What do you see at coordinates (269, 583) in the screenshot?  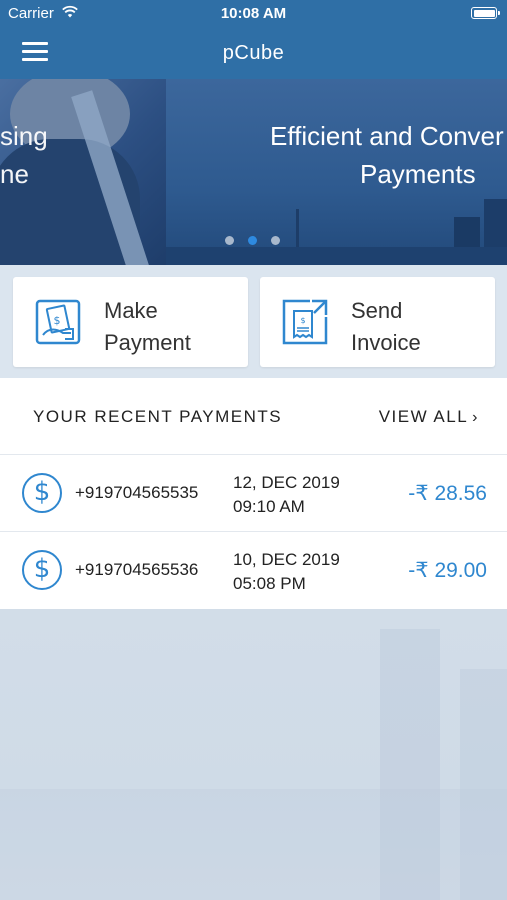 I see `payment-time: 05:08 PM` at bounding box center [269, 583].